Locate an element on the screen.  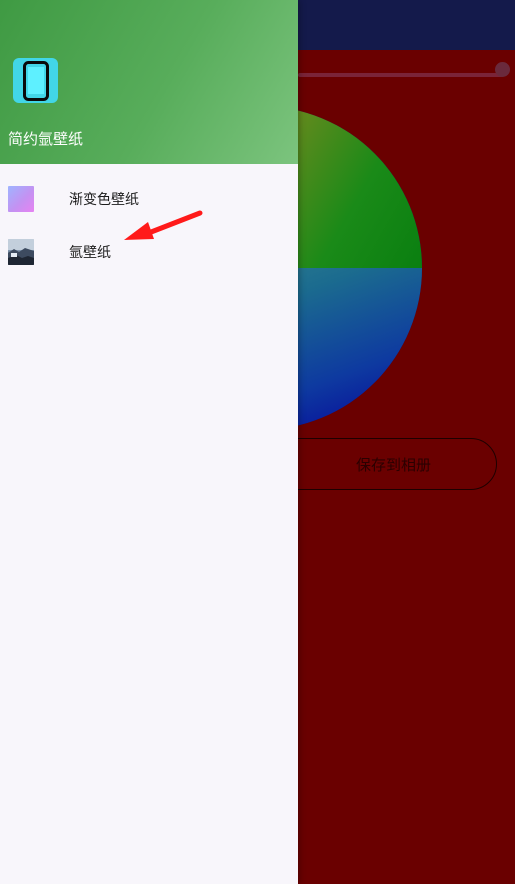
drawer-item-label: 氩壁纸 is located at coordinates (90, 253).